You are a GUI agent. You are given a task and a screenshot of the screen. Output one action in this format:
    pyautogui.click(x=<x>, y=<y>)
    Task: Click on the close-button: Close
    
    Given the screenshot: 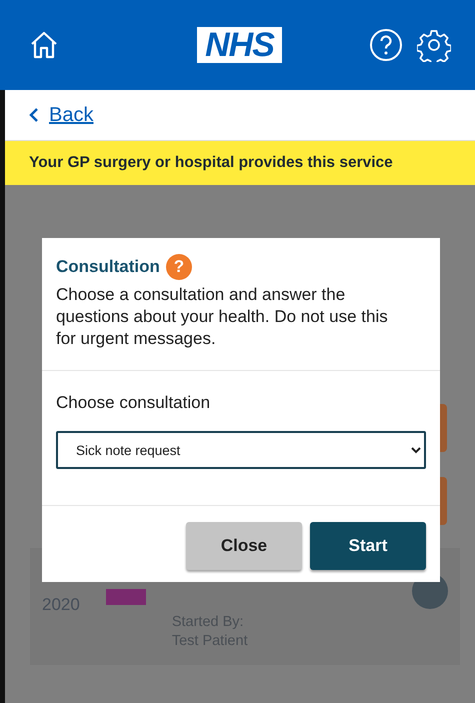 What is the action you would take?
    pyautogui.click(x=244, y=546)
    